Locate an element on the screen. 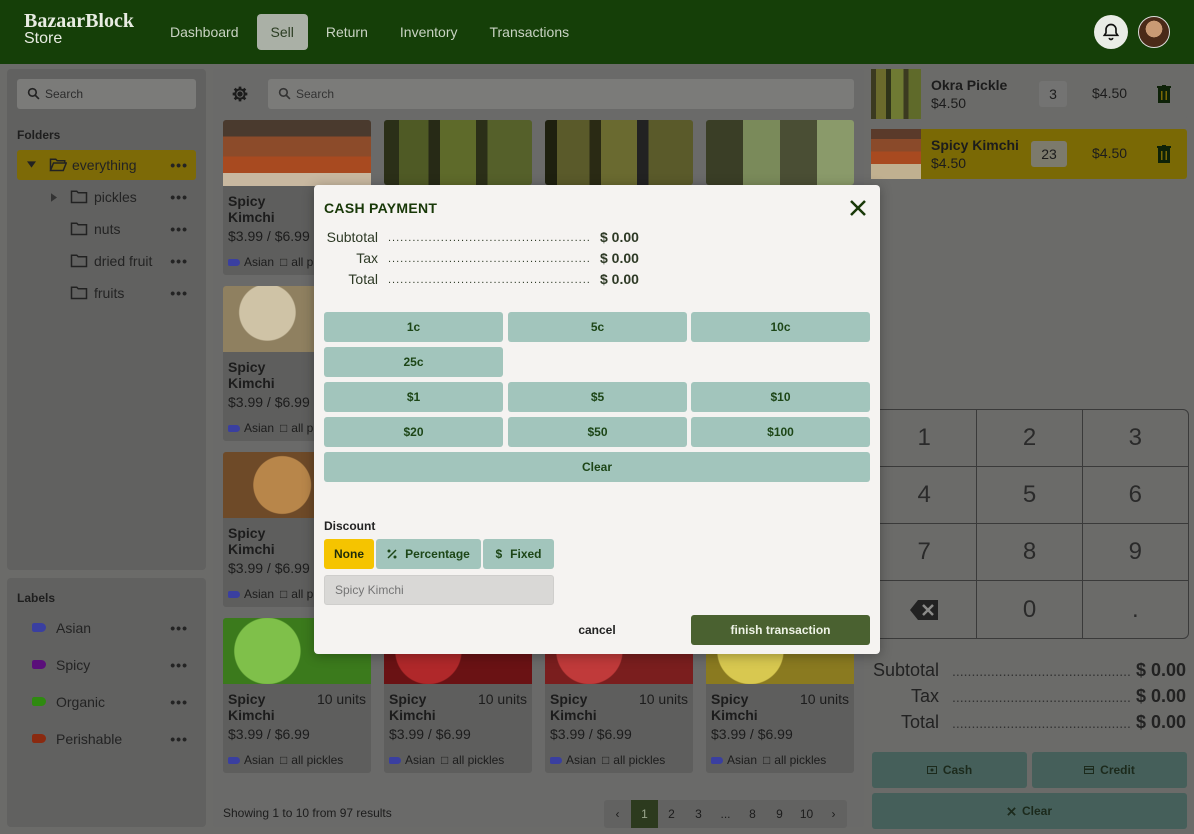 Image resolution: width=1194 pixels, height=834 pixels. search-icon is located at coordinates (33, 93).